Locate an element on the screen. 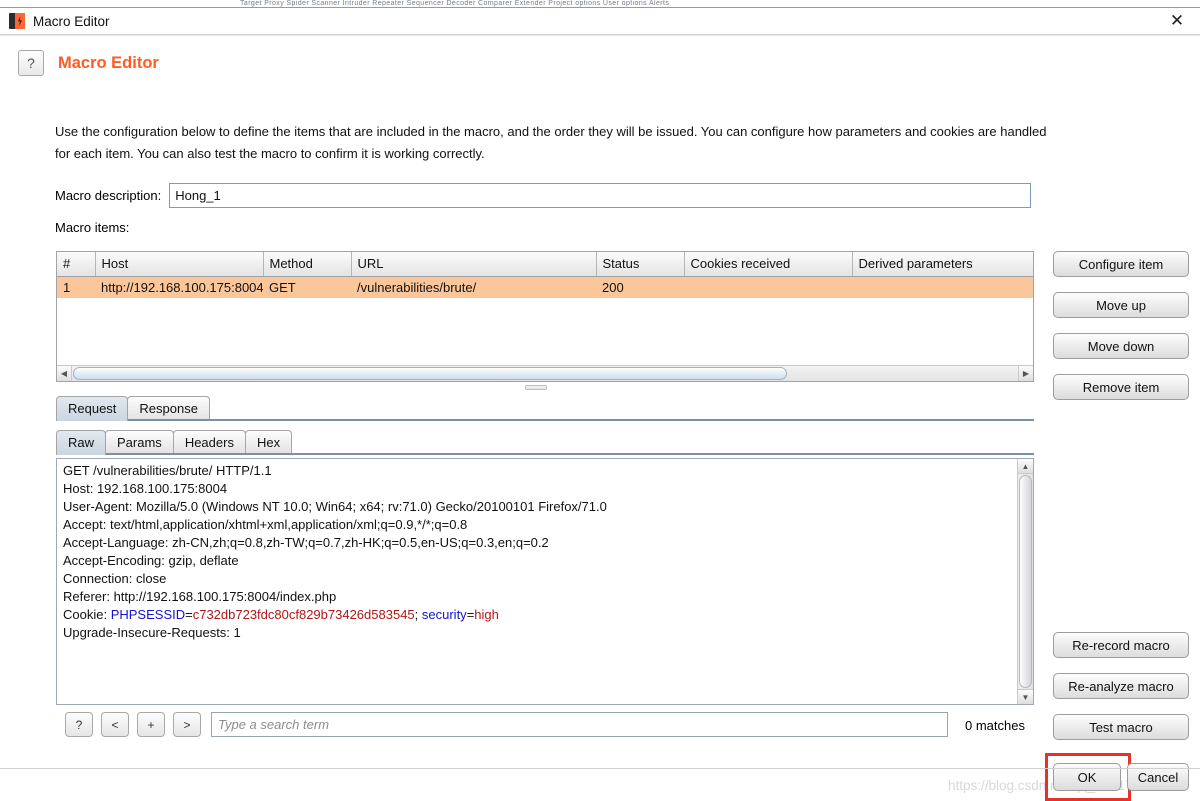 This screenshot has height=801, width=1200. move-down-button: Move down is located at coordinates (1121, 346).